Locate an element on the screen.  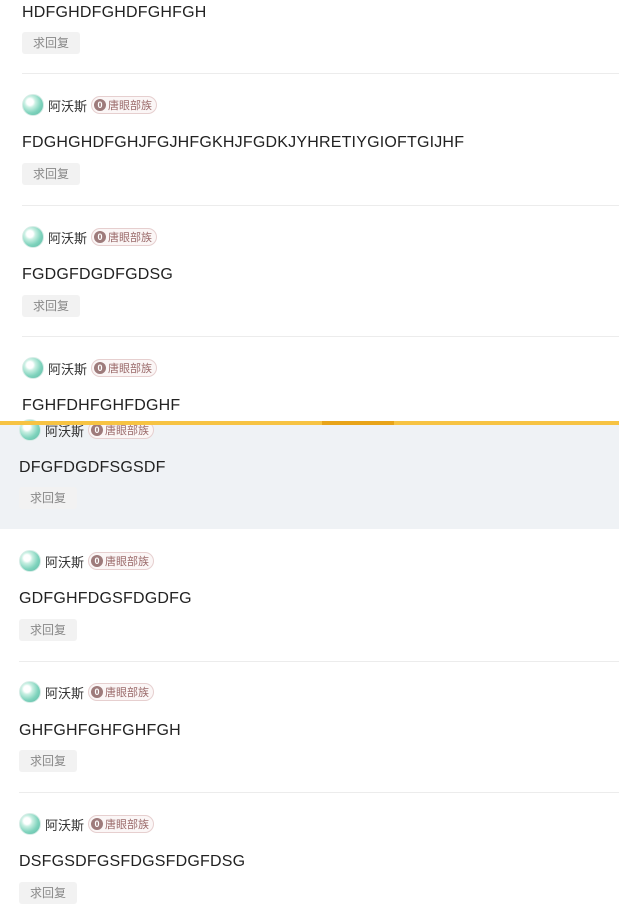
post-text: FGDGFDGDFGDSG is located at coordinates (98, 274).